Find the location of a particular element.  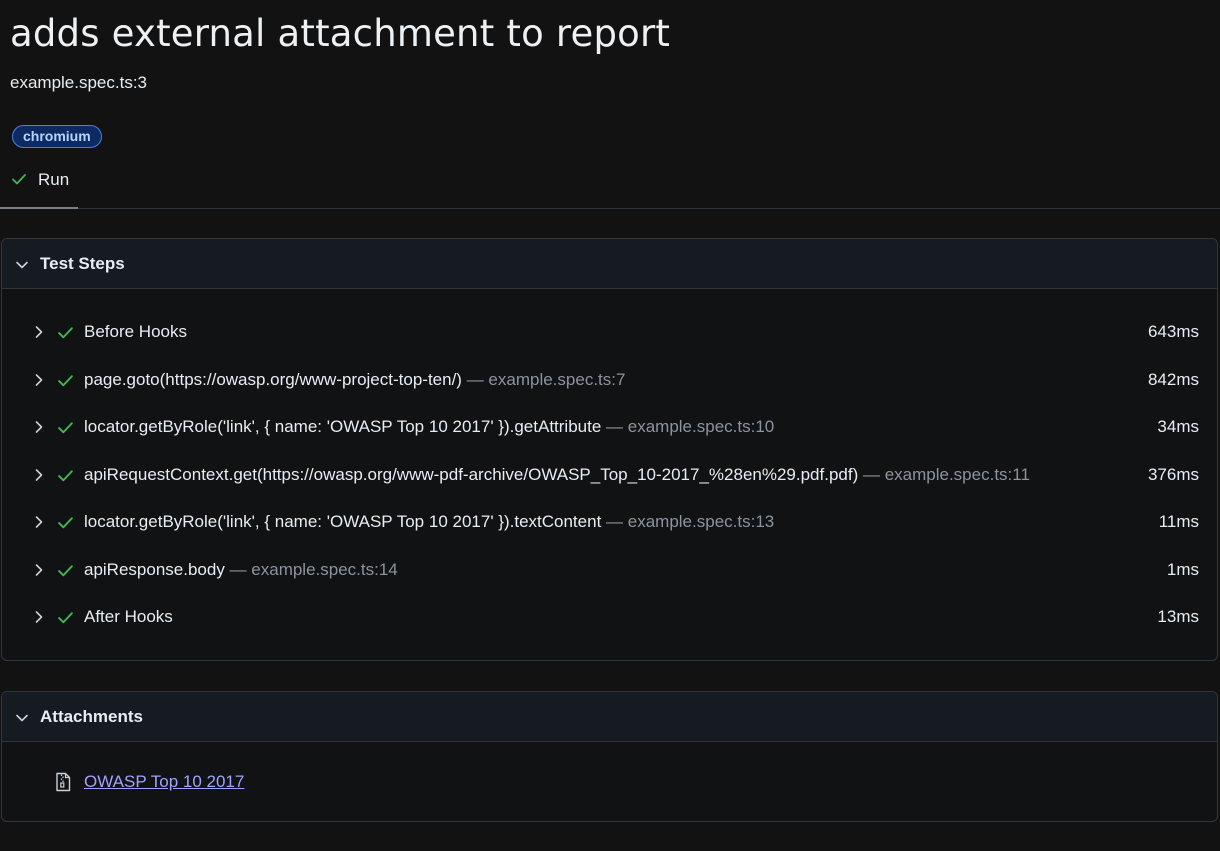

step-duration: 1ms is located at coordinates (1182, 569).